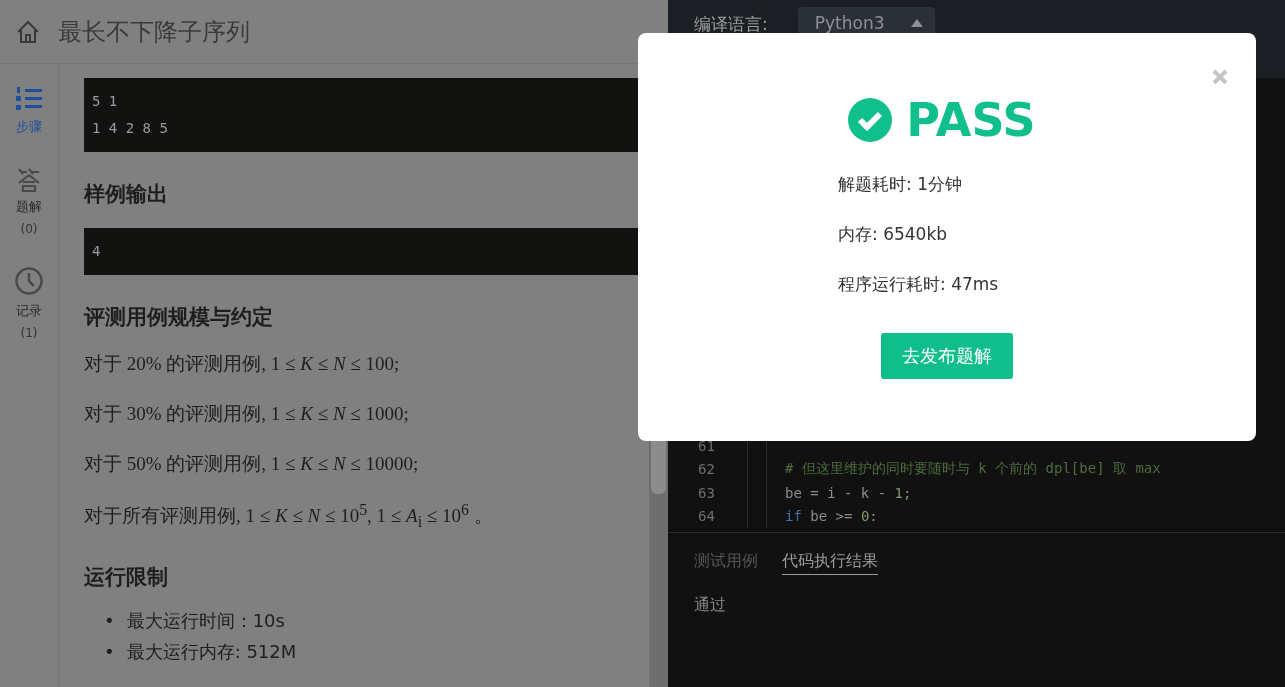  What do you see at coordinates (870, 120) in the screenshot?
I see `check-circle-icon` at bounding box center [870, 120].